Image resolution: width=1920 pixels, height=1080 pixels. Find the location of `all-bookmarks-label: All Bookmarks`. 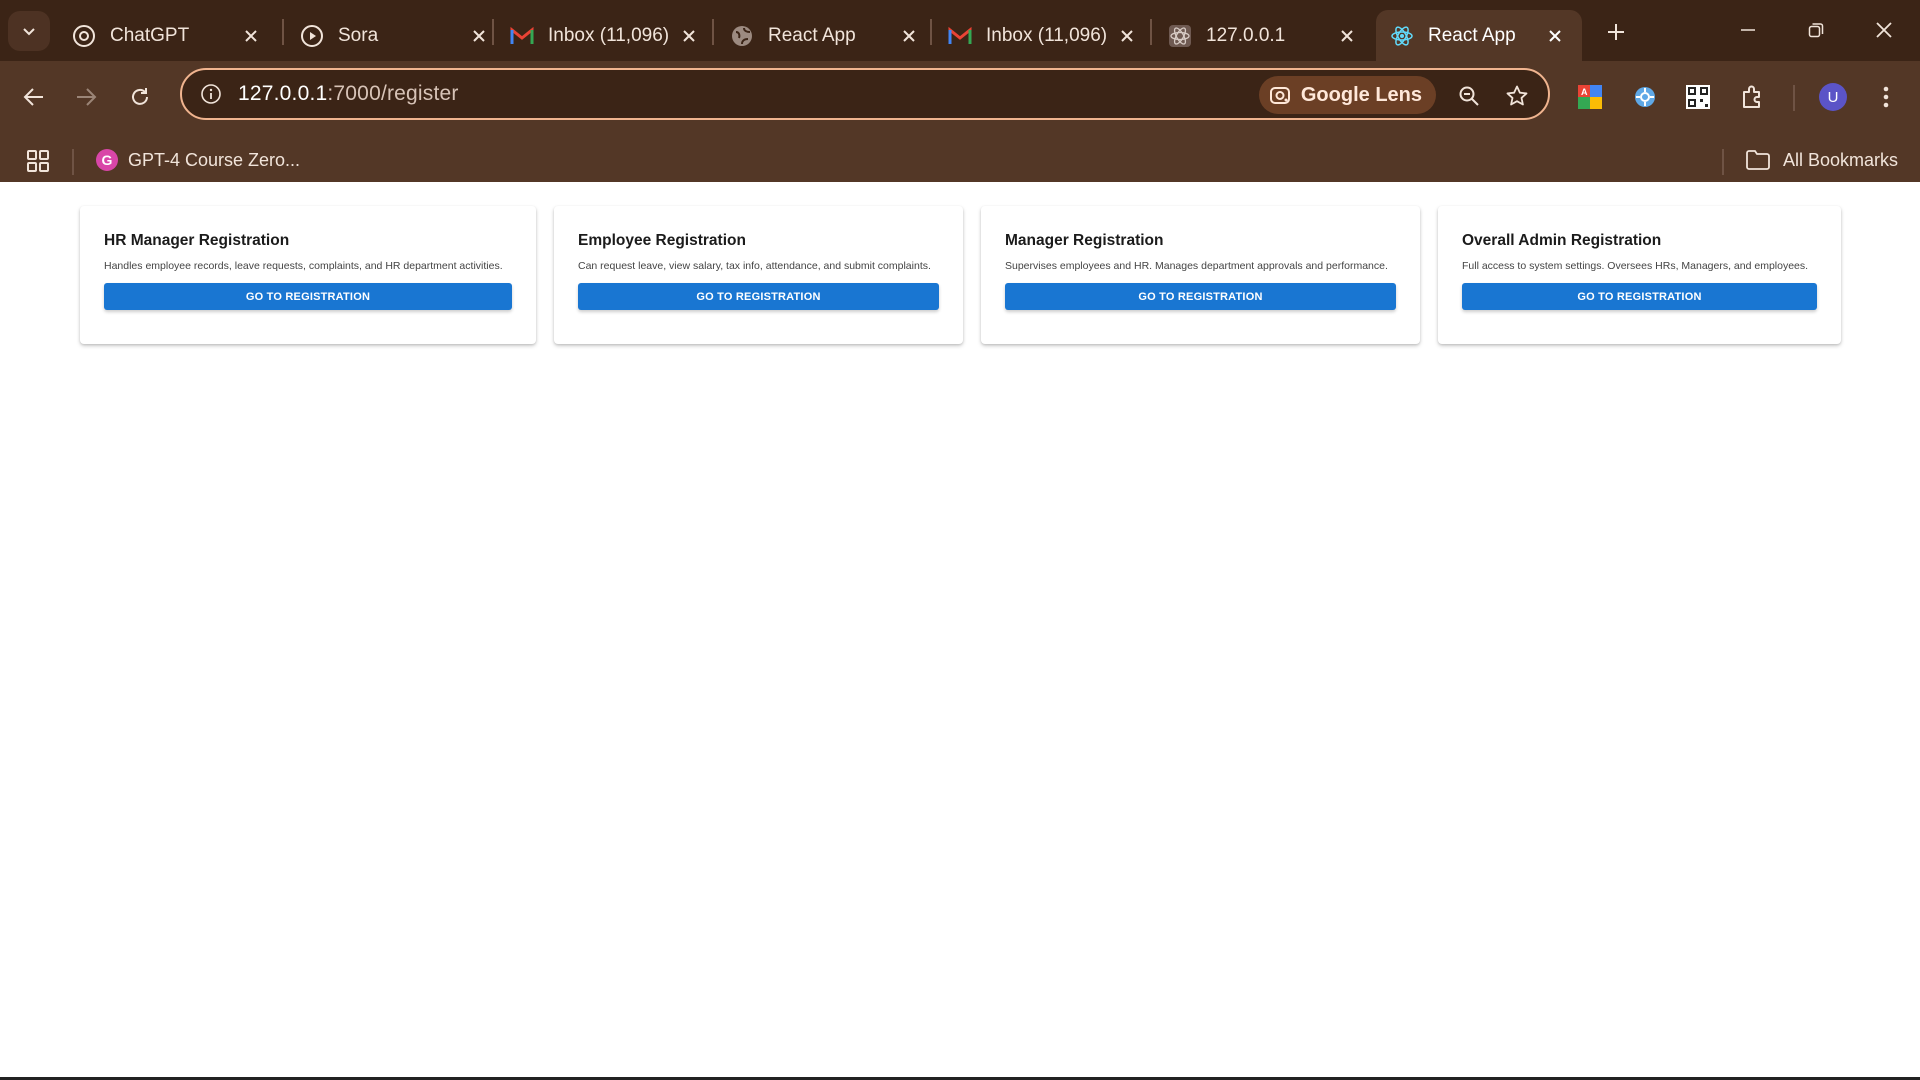

all-bookmarks-label: All Bookmarks is located at coordinates (1840, 159).